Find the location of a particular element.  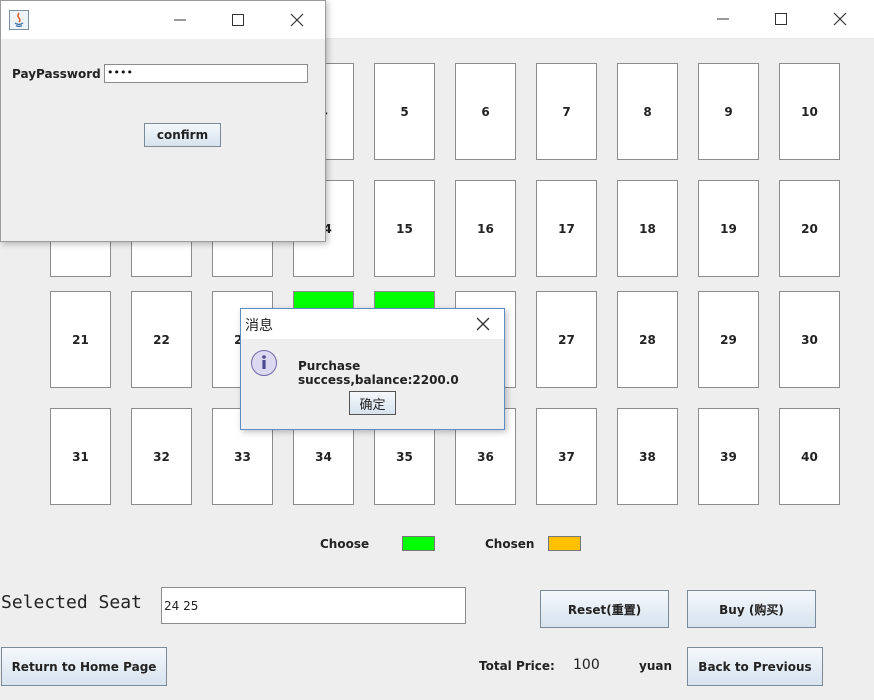

total-price-label: Total Price: is located at coordinates (517, 666).